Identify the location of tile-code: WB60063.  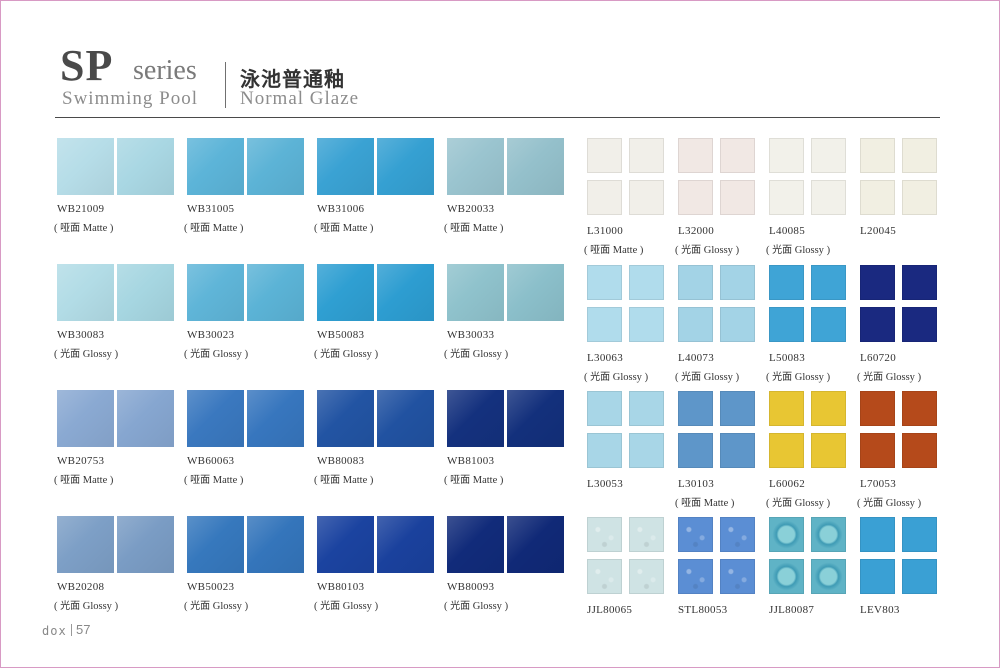
(211, 461).